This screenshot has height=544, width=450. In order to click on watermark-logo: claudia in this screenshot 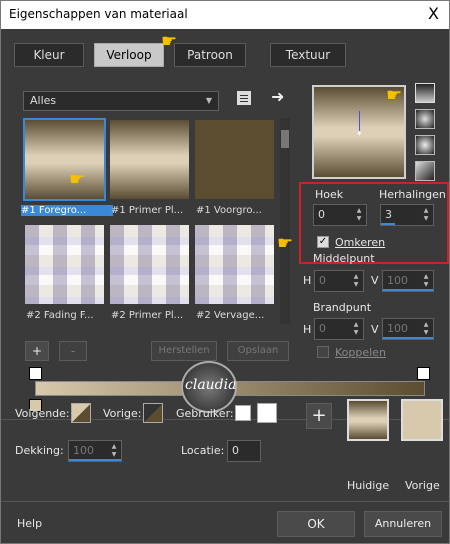, I will do `click(209, 387)`.